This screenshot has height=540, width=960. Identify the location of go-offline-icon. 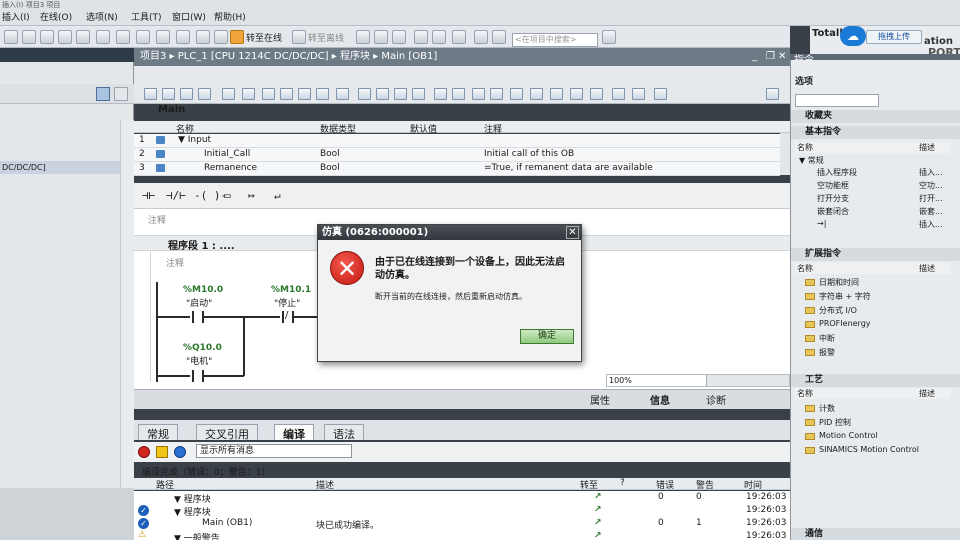
(299, 37).